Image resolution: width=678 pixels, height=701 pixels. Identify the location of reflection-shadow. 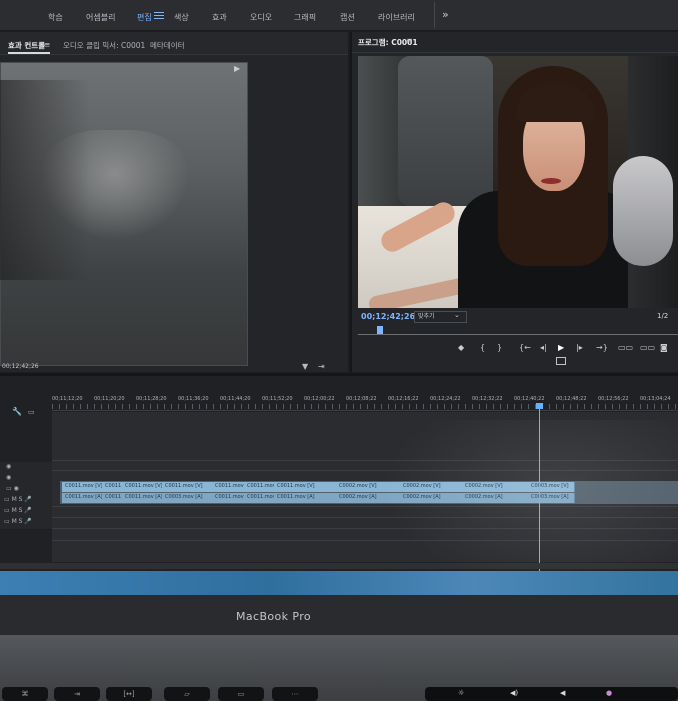
(45, 180).